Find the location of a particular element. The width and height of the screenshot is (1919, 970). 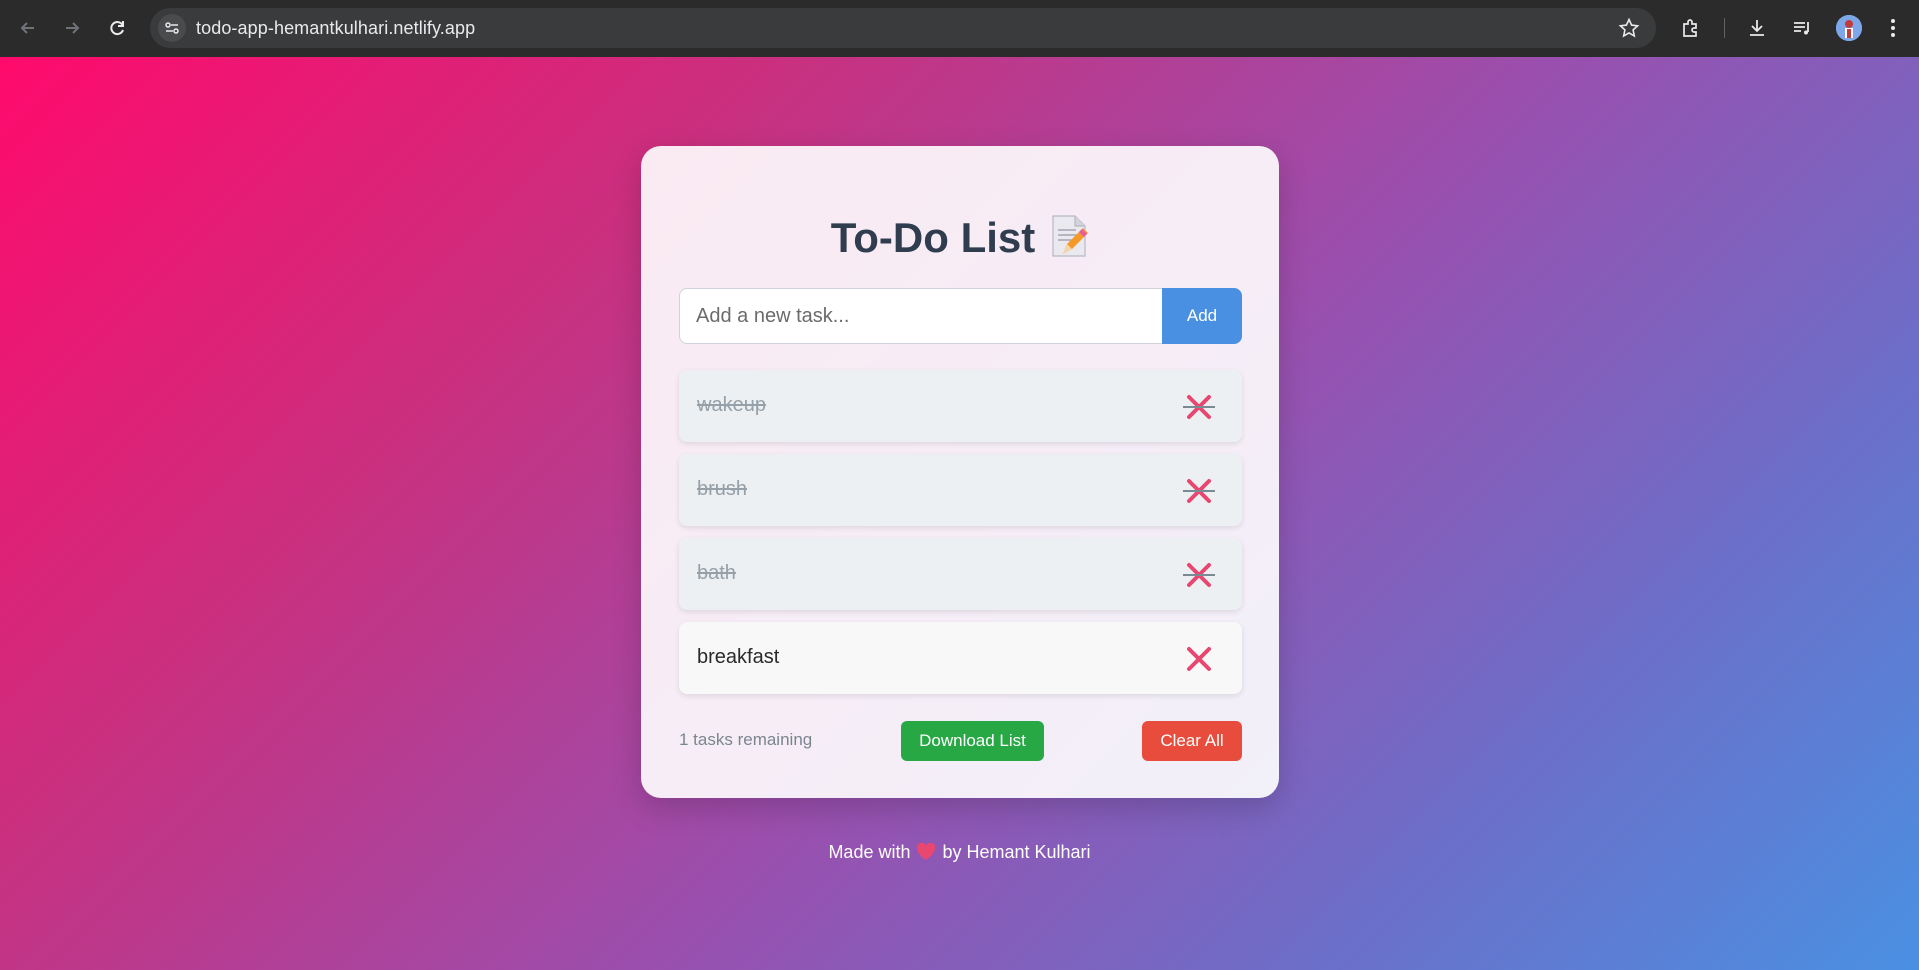

site-info-icon is located at coordinates (172, 28).